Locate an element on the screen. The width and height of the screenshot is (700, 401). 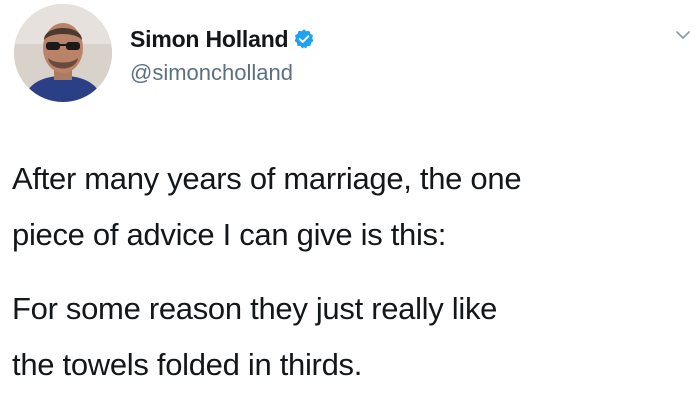
author-name-row: Simon Holland is located at coordinates (222, 39).